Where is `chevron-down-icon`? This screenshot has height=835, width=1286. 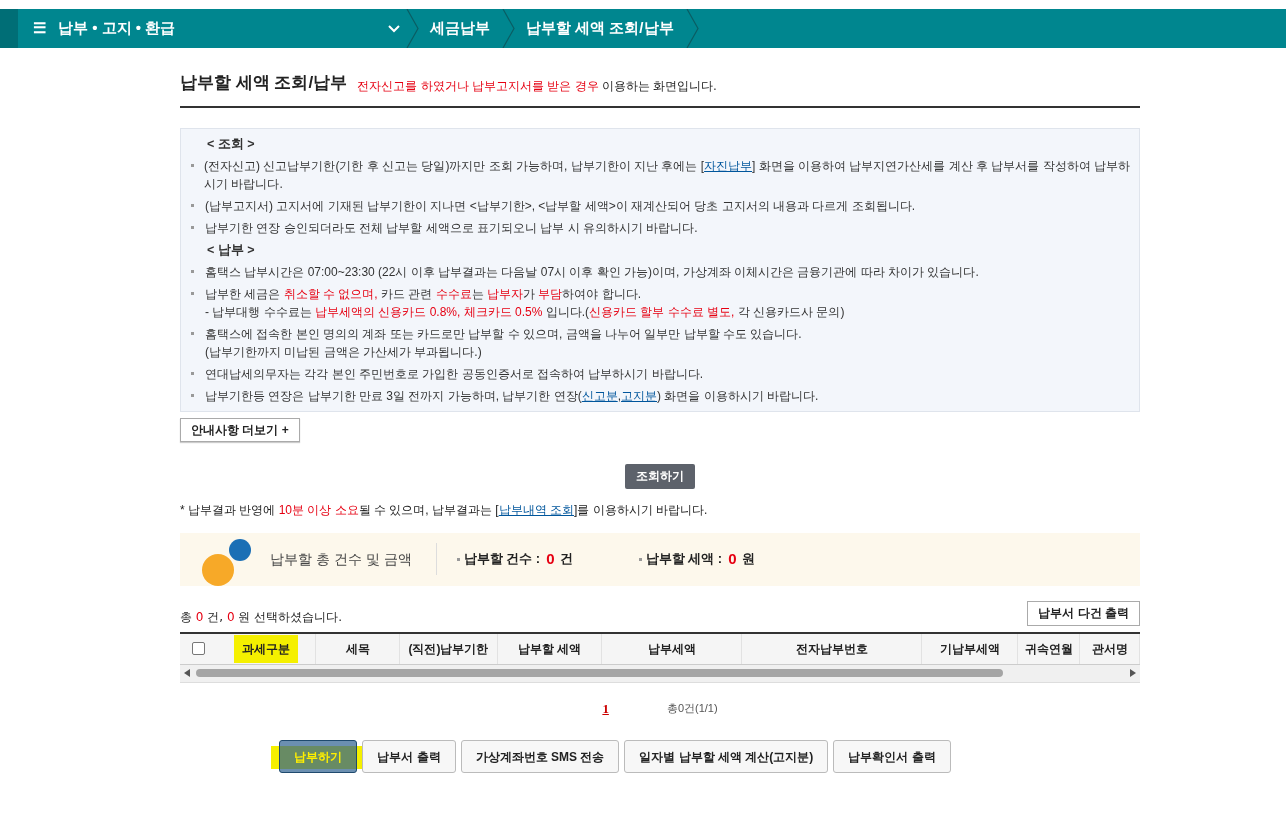 chevron-down-icon is located at coordinates (394, 28).